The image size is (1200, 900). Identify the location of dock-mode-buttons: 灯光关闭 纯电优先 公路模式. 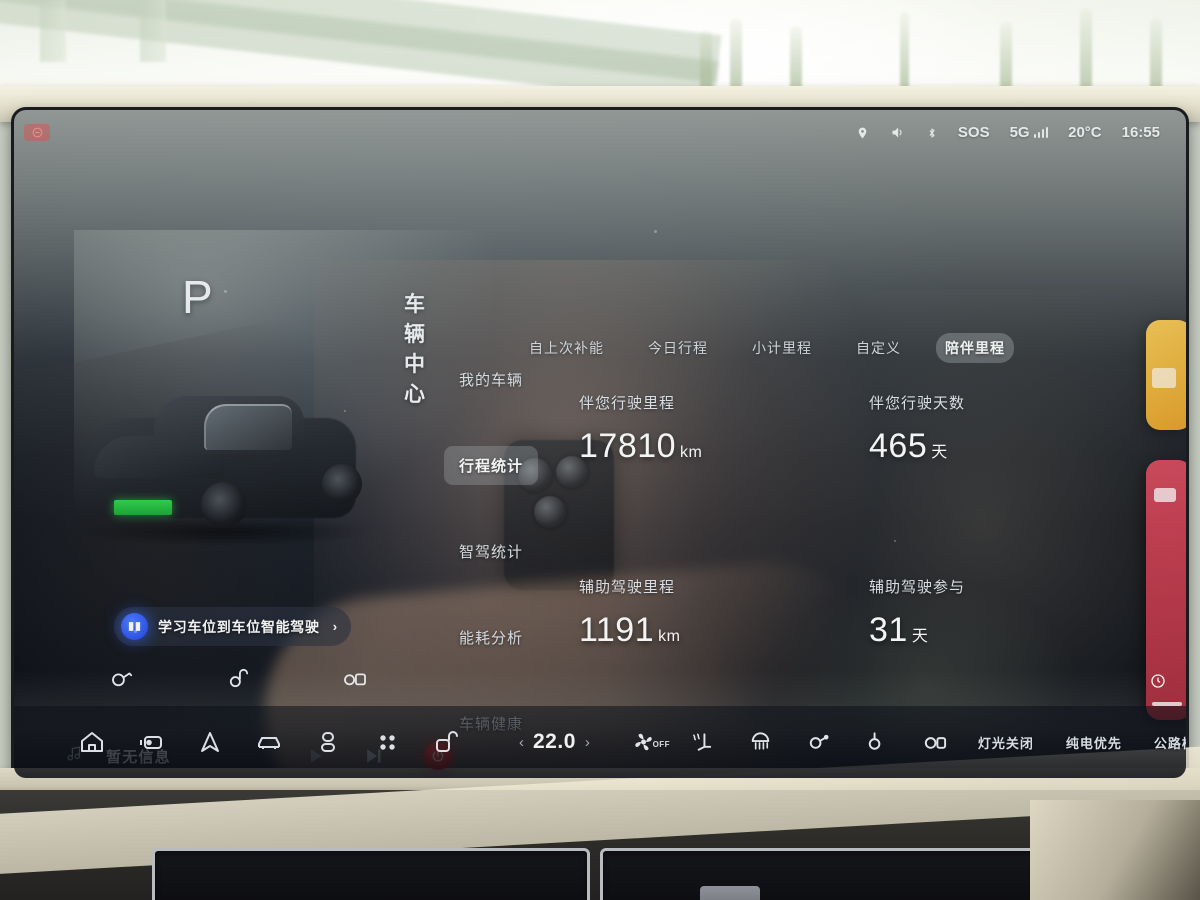
(1082, 742).